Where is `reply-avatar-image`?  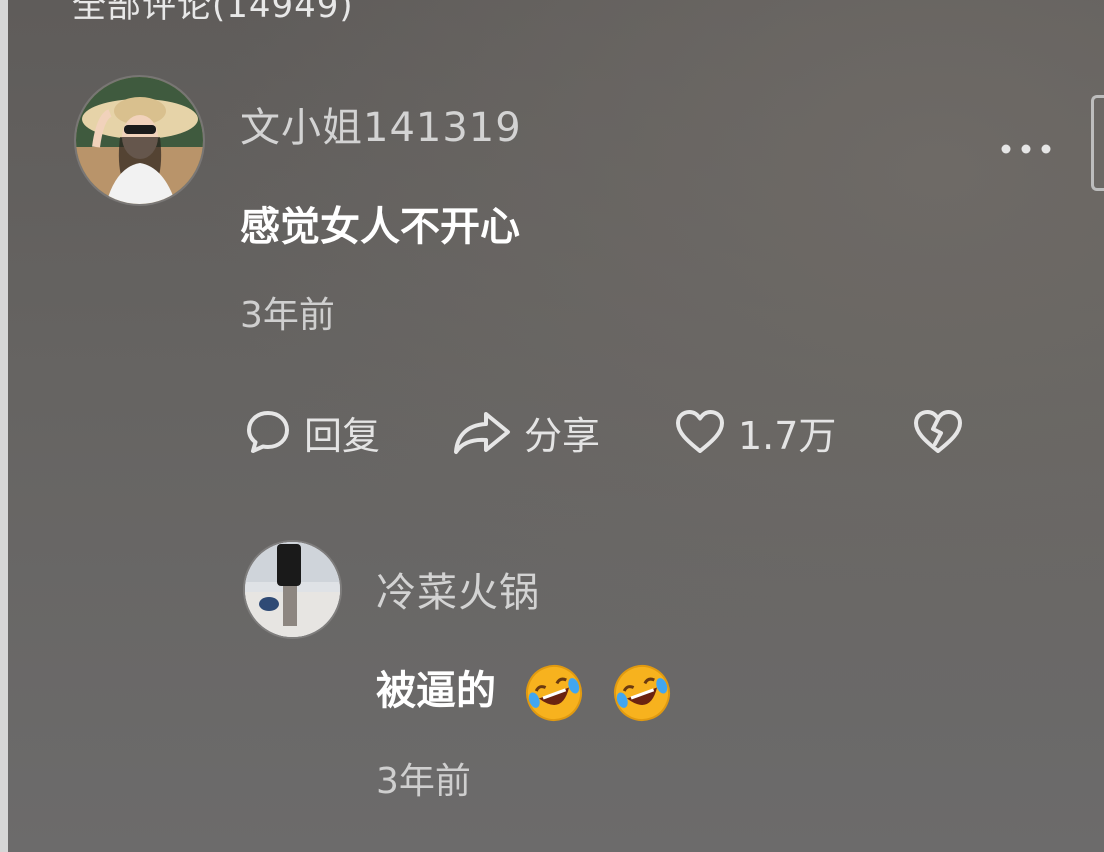 reply-avatar-image is located at coordinates (292, 589).